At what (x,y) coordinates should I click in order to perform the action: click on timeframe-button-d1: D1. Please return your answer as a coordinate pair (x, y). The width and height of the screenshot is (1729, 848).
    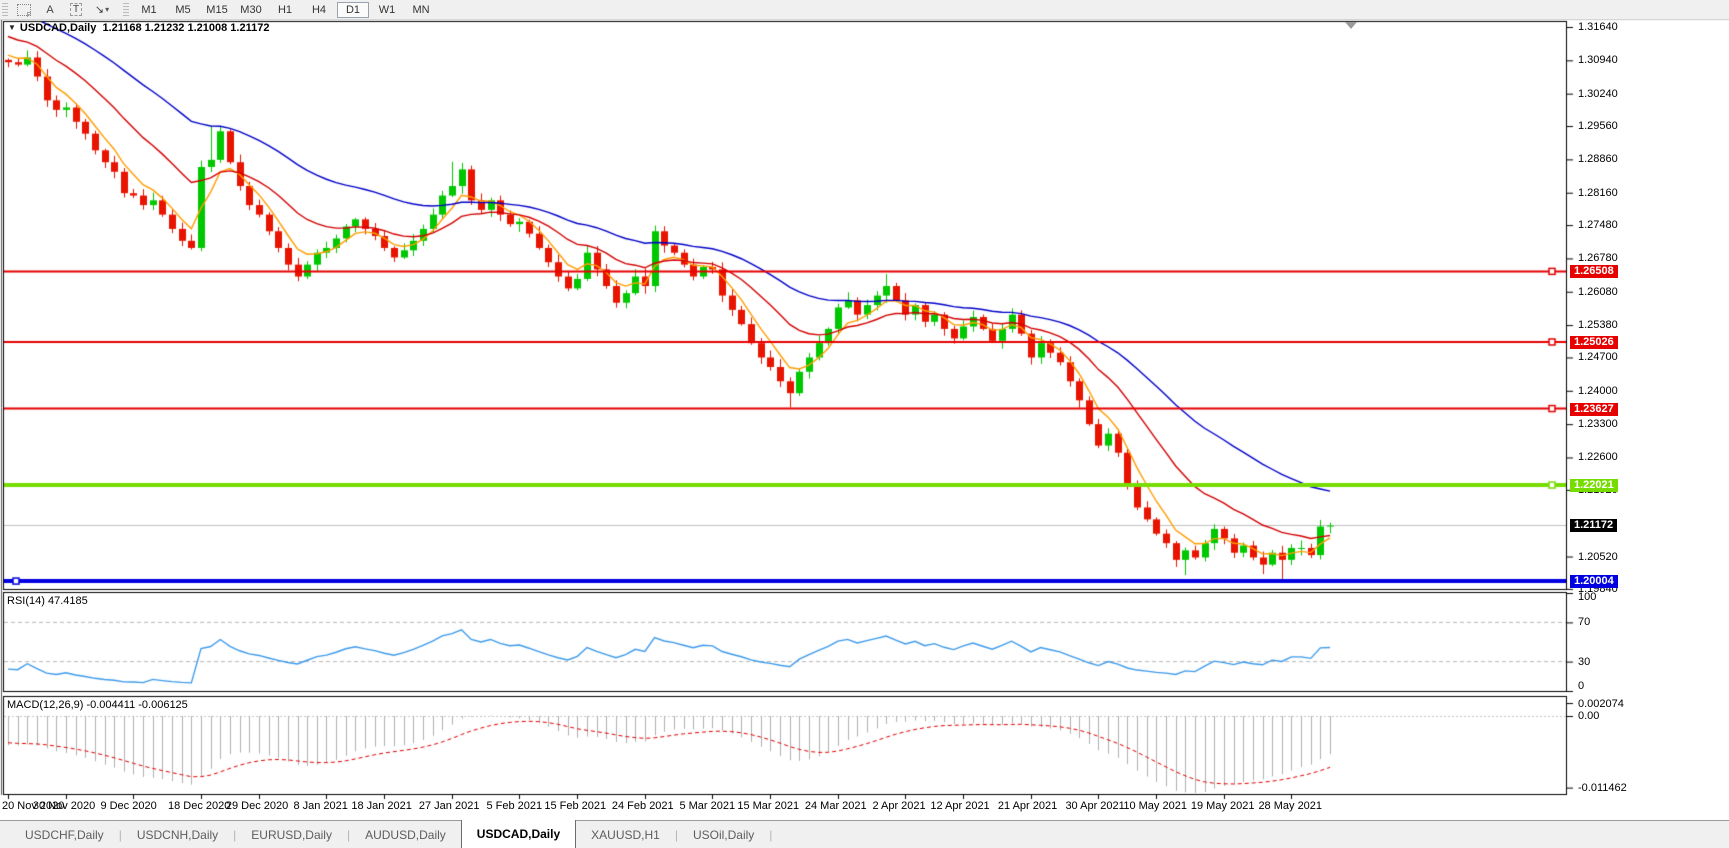
    Looking at the image, I should click on (353, 9).